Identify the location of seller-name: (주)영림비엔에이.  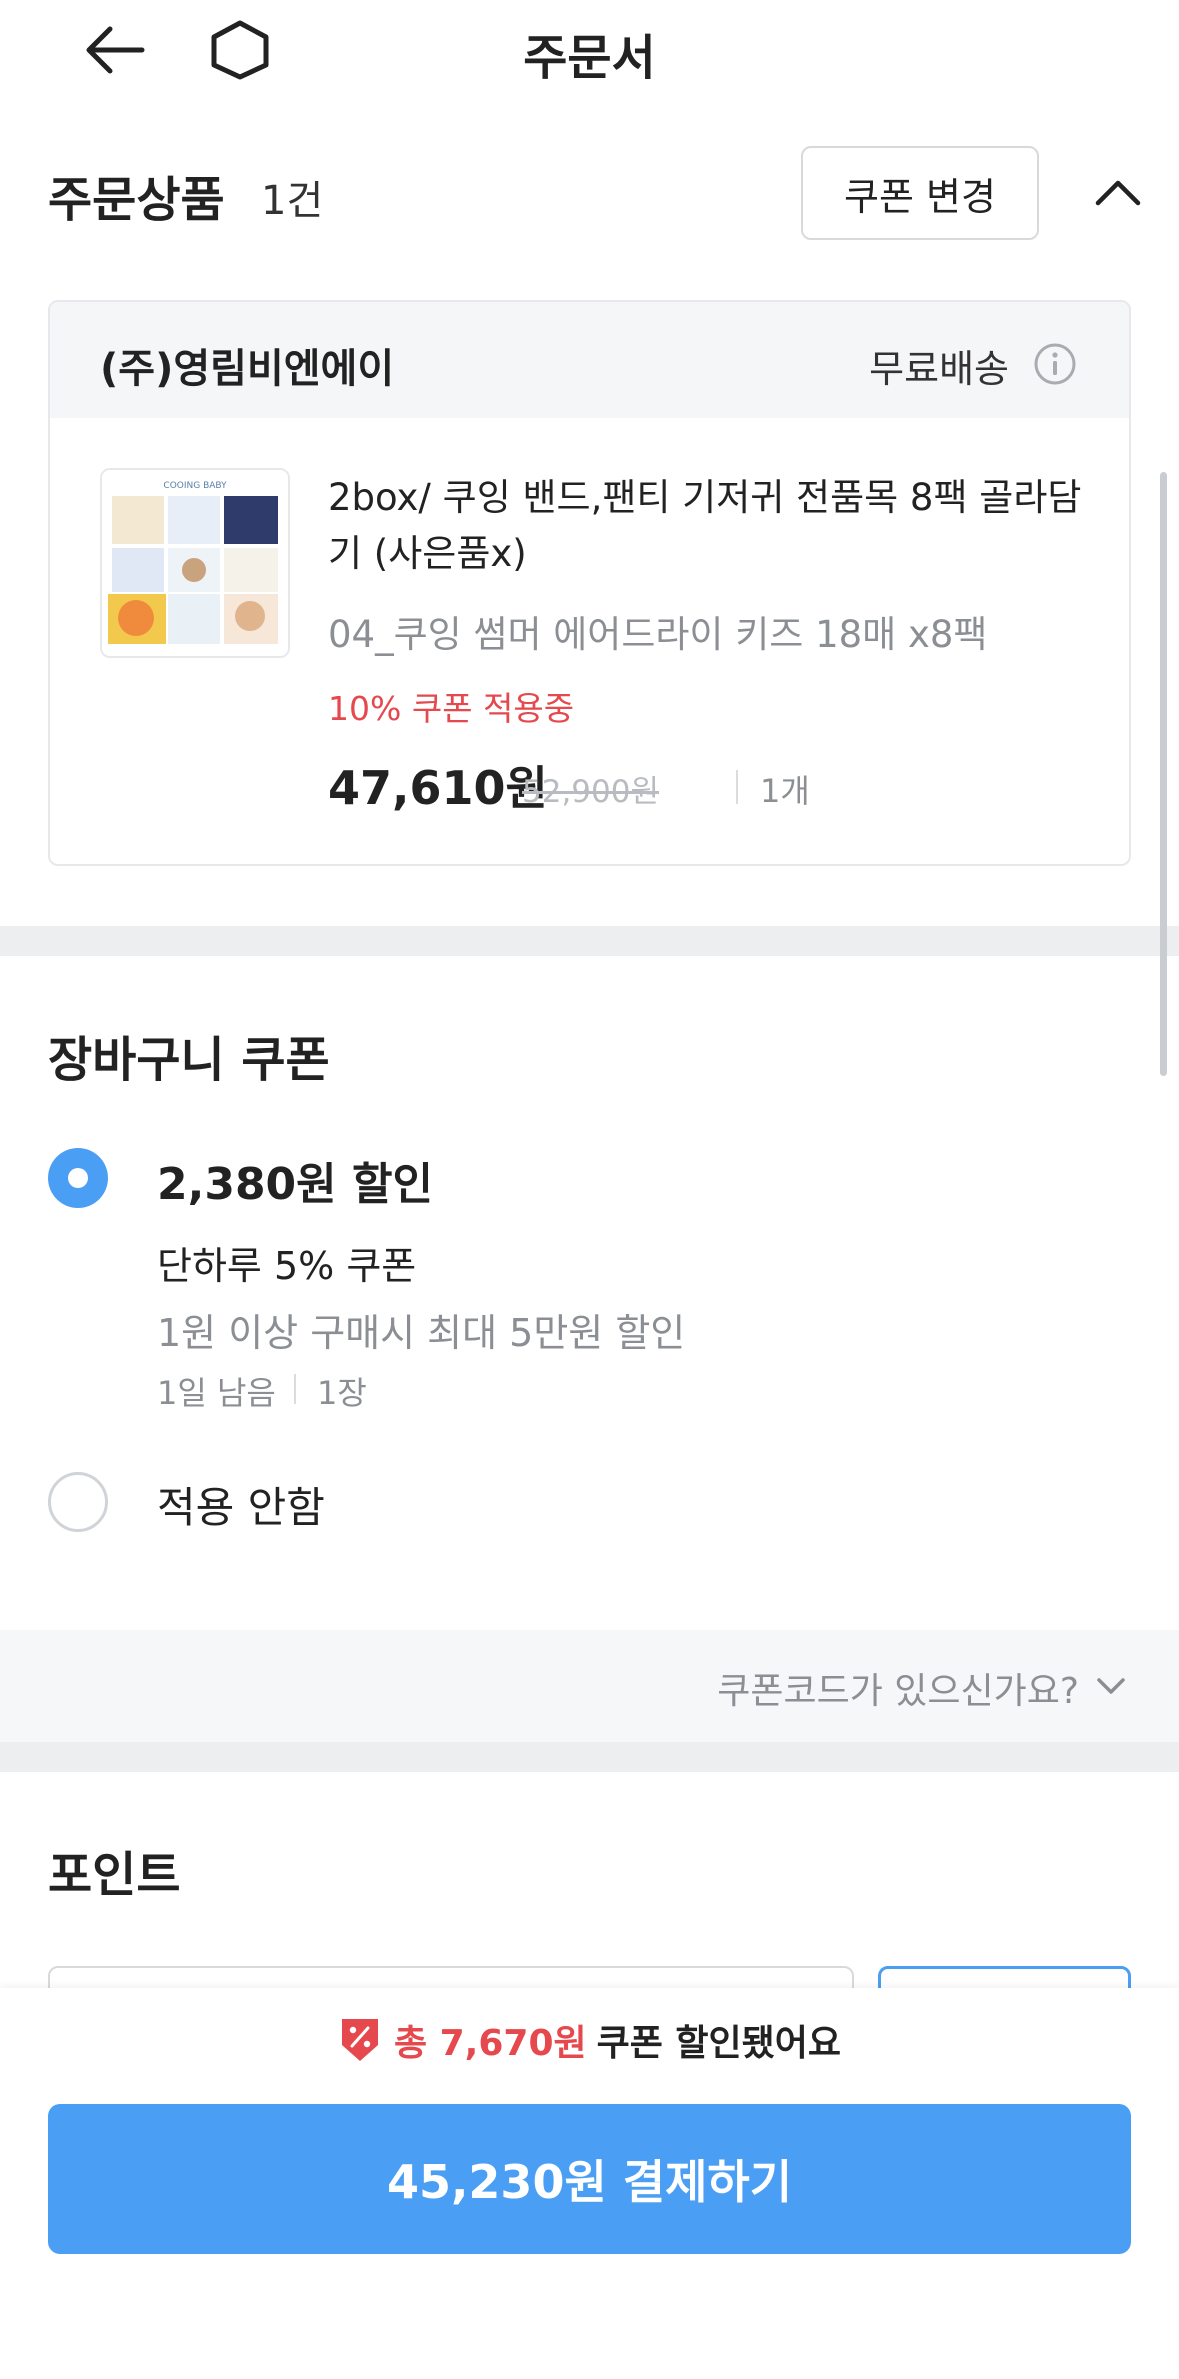
(247, 369).